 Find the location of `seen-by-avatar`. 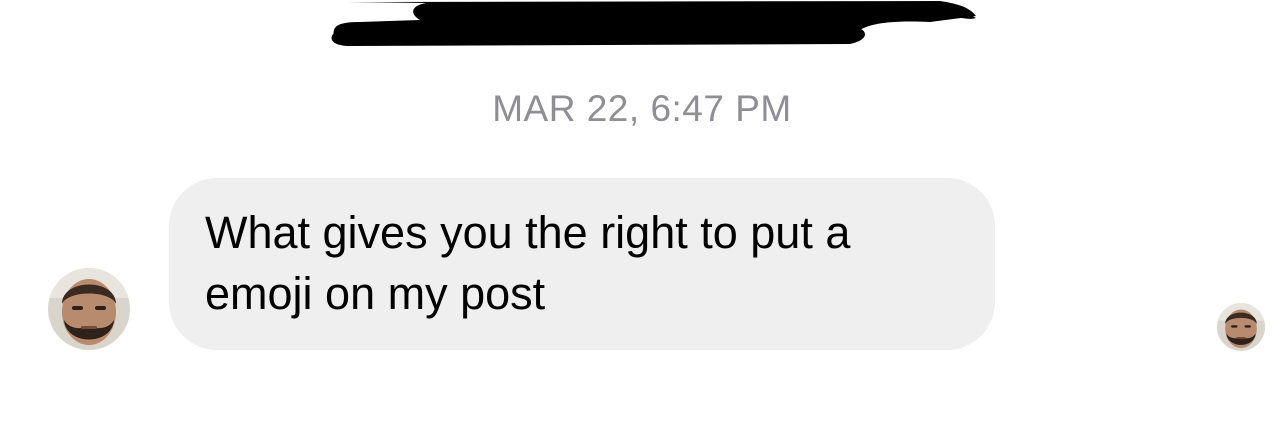

seen-by-avatar is located at coordinates (1241, 327).